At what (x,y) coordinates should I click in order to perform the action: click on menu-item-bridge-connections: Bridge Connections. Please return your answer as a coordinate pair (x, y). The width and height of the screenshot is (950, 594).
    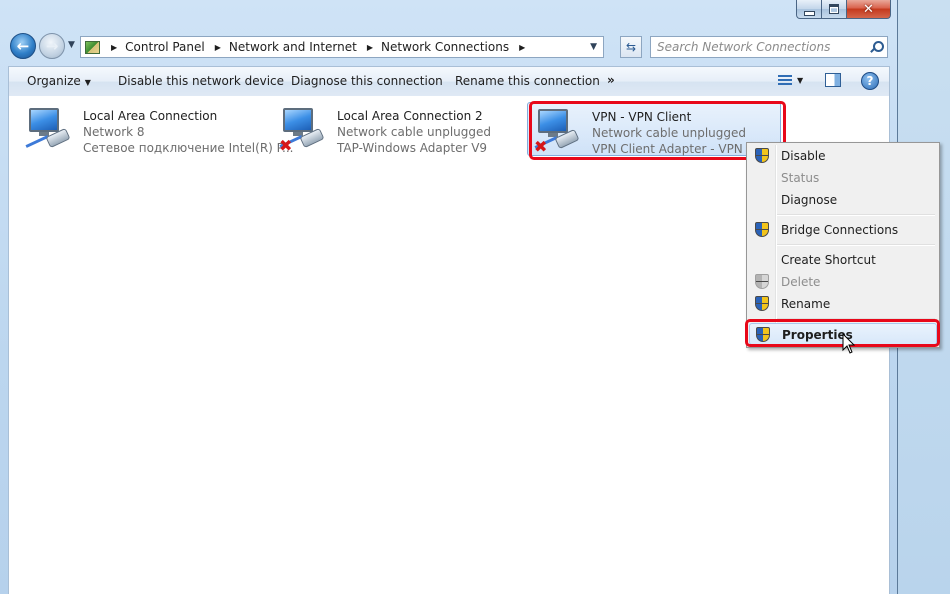
    Looking at the image, I should click on (843, 230).